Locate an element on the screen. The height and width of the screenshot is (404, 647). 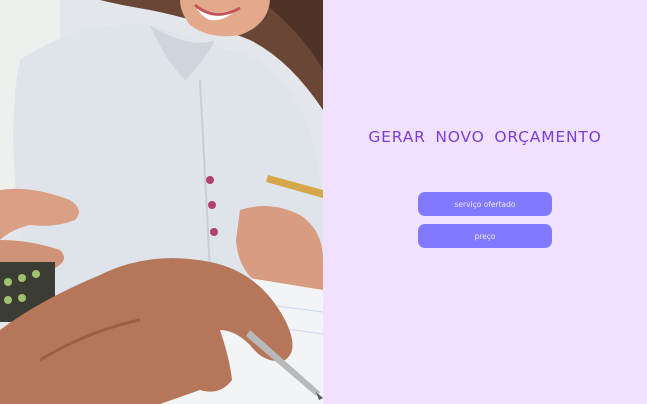
price-label: preço is located at coordinates (485, 236).